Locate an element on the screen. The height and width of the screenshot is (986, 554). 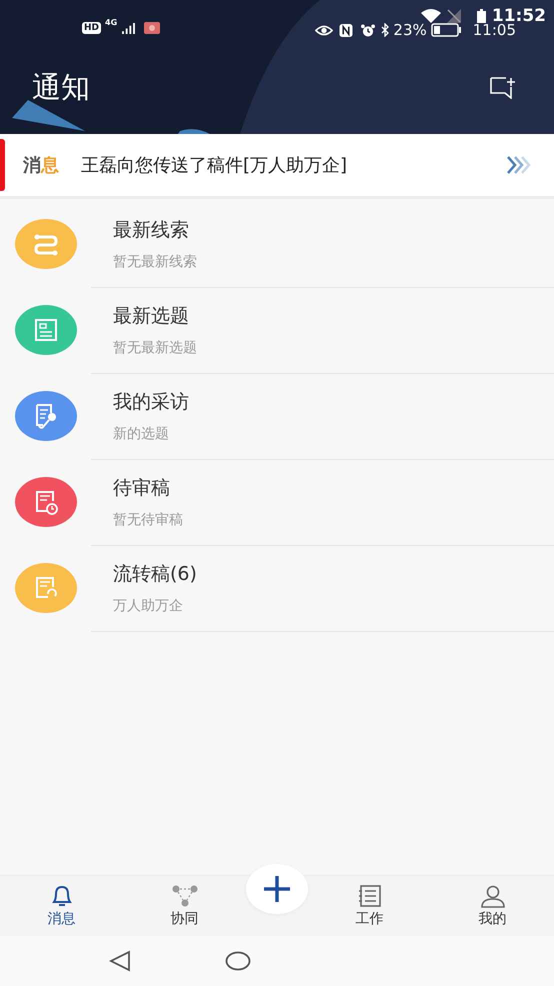
item-title: 流转稿(6) is located at coordinates (155, 574).